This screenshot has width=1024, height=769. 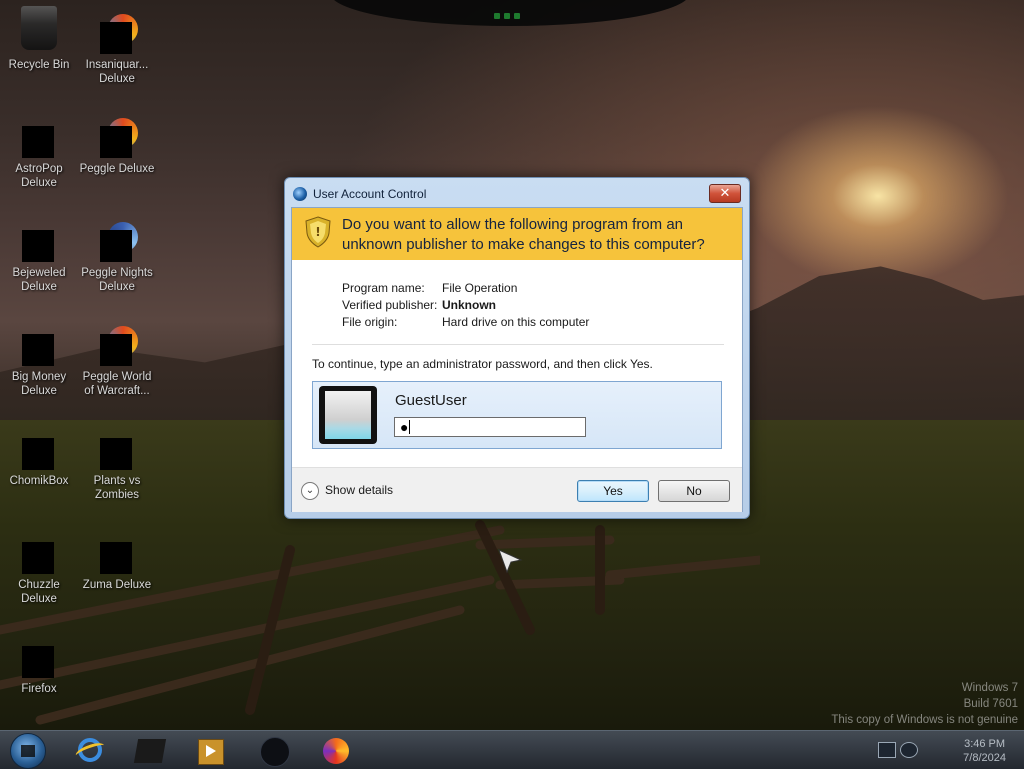 I want to click on start-button, so click(x=28, y=751).